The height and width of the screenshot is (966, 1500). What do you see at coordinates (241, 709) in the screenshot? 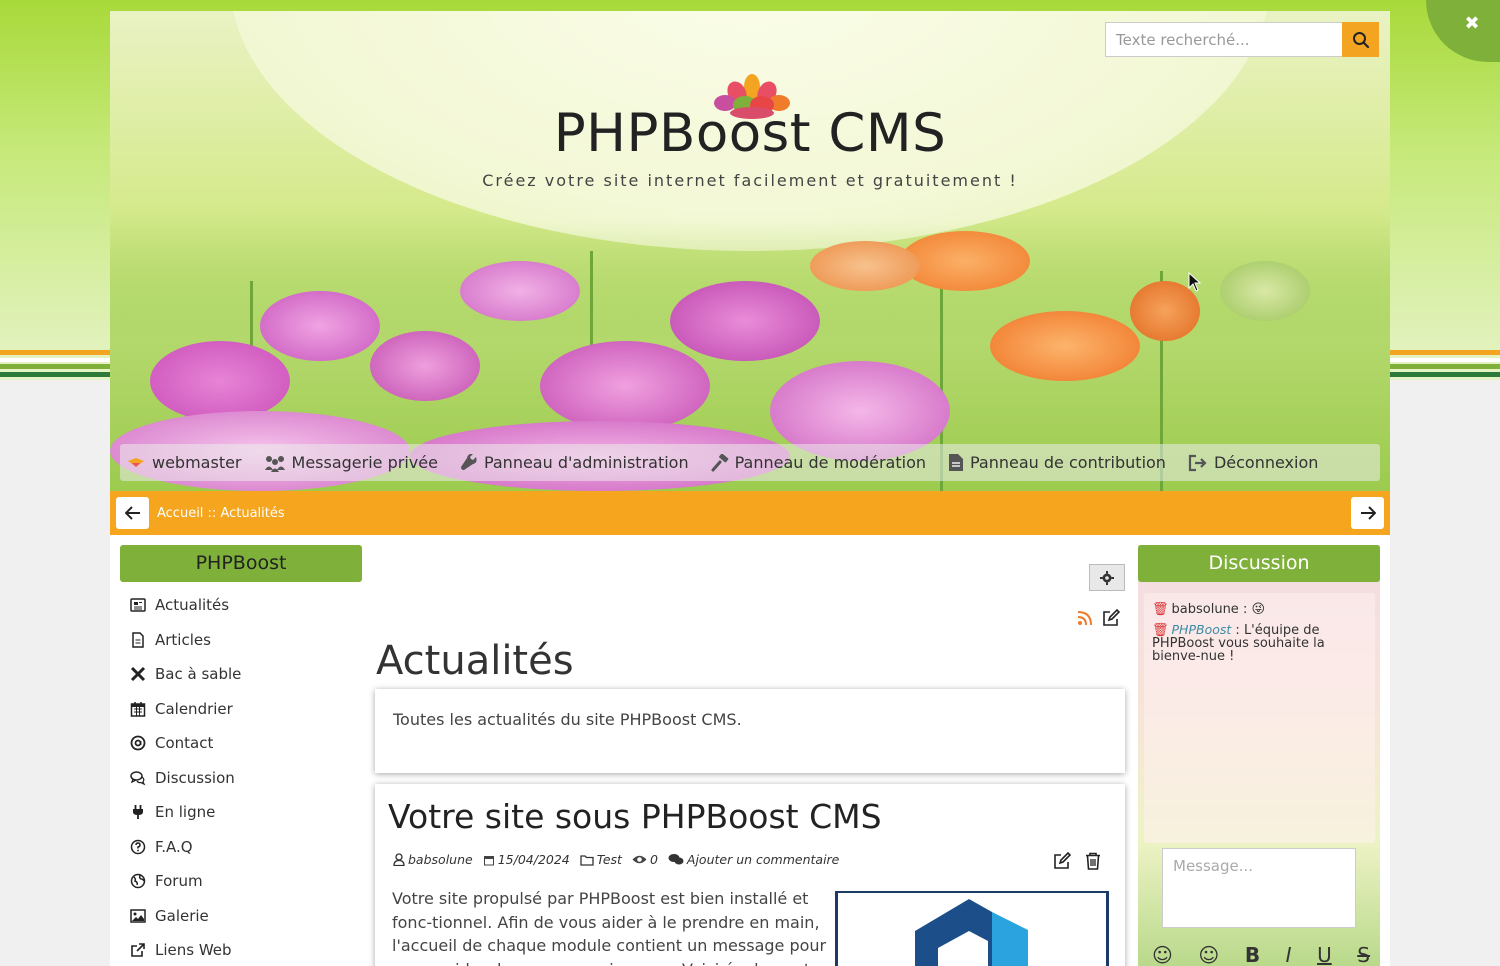
I see `menu-item-calendrier: Calendrier` at bounding box center [241, 709].